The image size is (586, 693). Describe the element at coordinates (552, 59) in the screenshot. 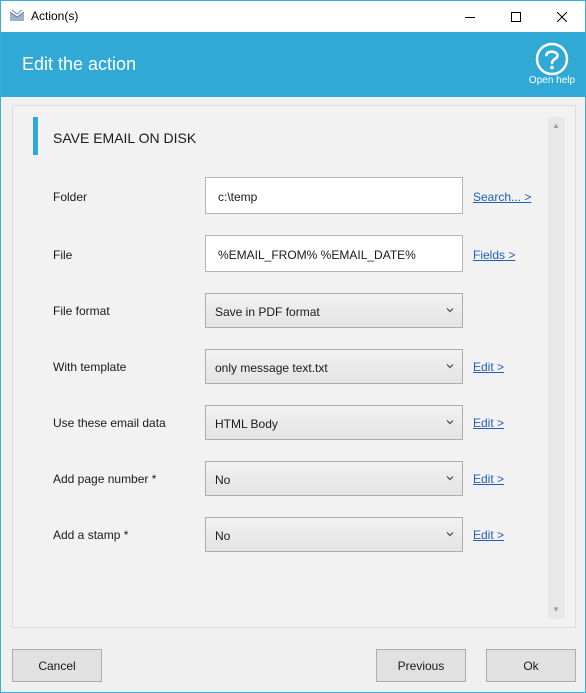

I see `question-circle-icon` at that location.